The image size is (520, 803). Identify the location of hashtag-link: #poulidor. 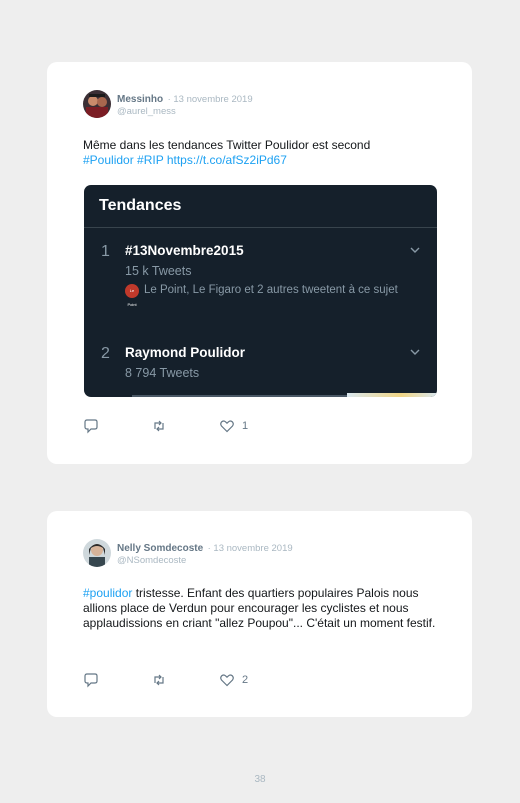
(107, 593).